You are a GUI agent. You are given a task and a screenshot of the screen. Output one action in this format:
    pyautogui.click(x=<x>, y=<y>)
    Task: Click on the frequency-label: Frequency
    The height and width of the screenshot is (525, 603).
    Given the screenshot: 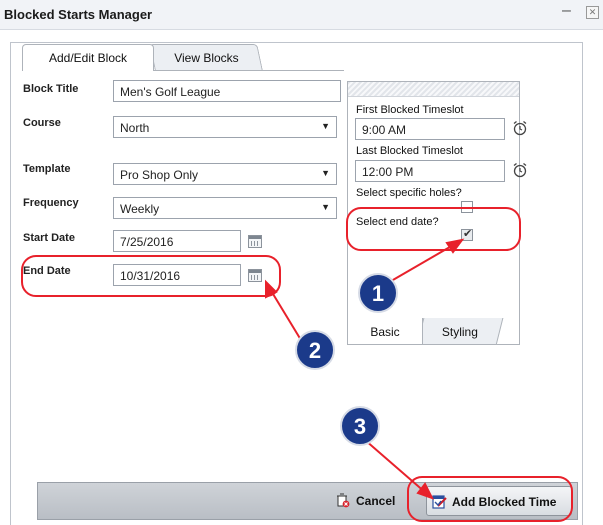 What is the action you would take?
    pyautogui.click(x=51, y=203)
    